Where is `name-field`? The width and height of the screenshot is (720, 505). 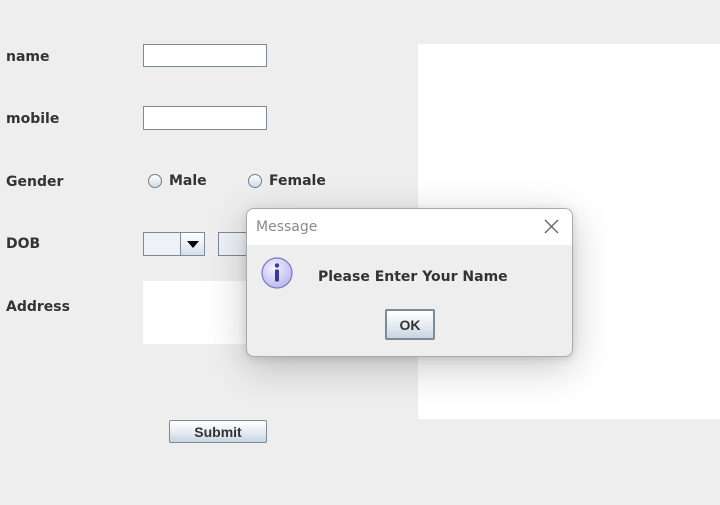
name-field is located at coordinates (205, 55).